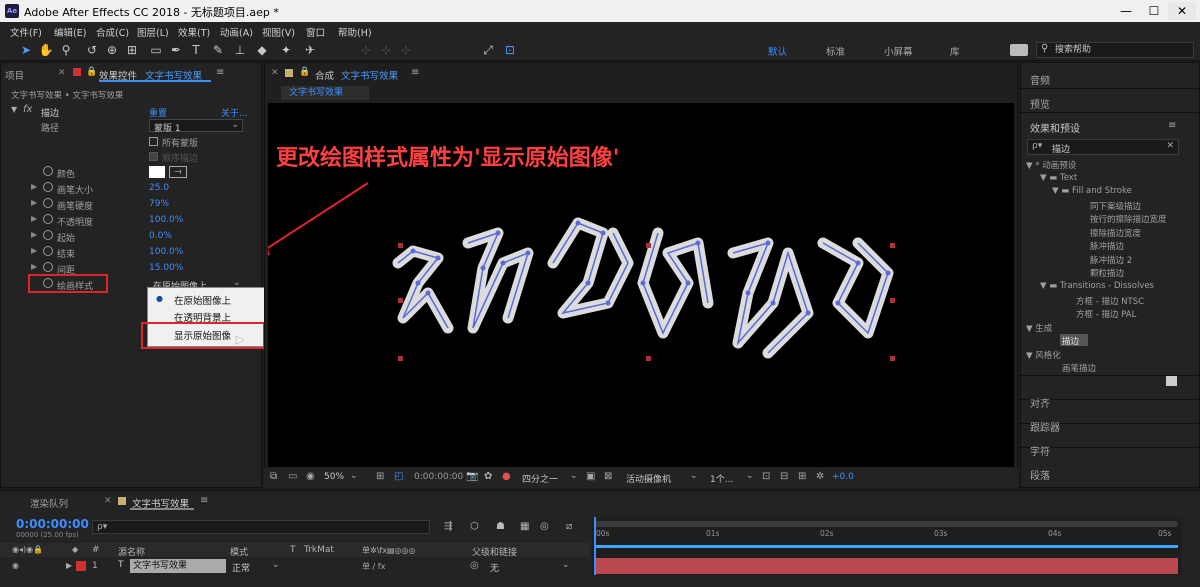 Image resolution: width=1200 pixels, height=587 pixels. I want to click on tree-item: 方框 - 描边 PAL, so click(1106, 314).